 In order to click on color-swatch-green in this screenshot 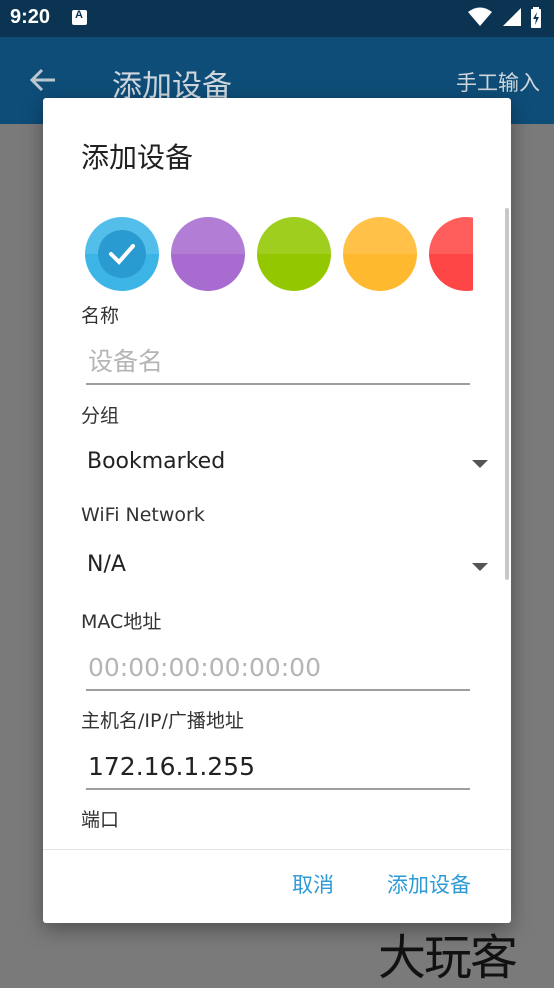, I will do `click(294, 254)`.